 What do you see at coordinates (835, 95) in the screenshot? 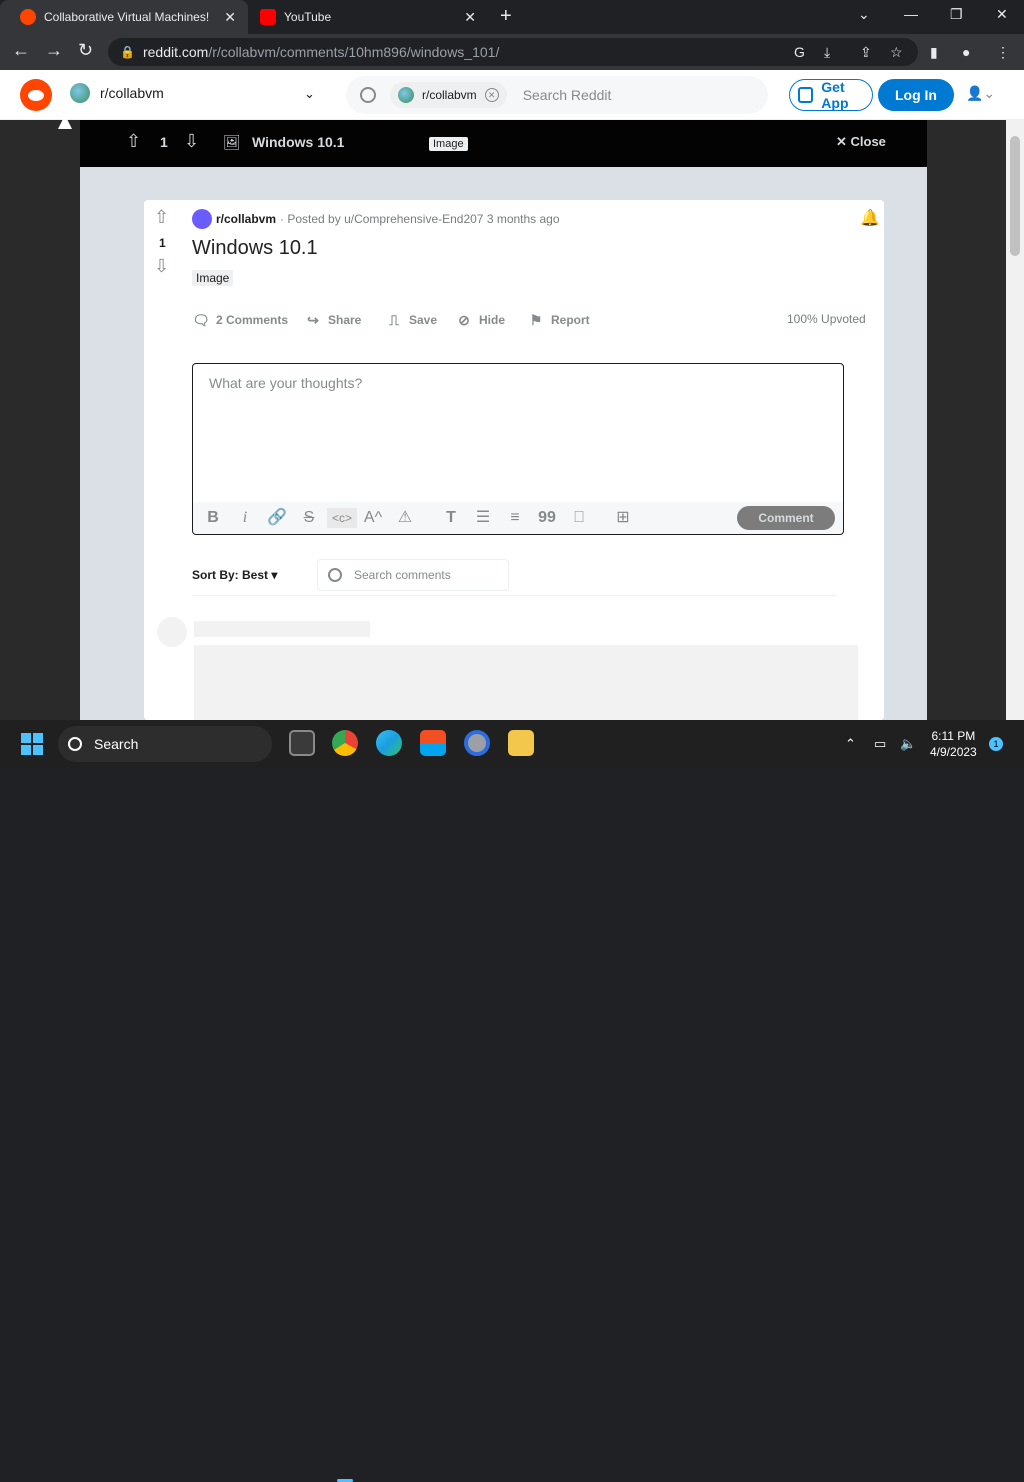
I see `get-app-label: Get App` at bounding box center [835, 95].